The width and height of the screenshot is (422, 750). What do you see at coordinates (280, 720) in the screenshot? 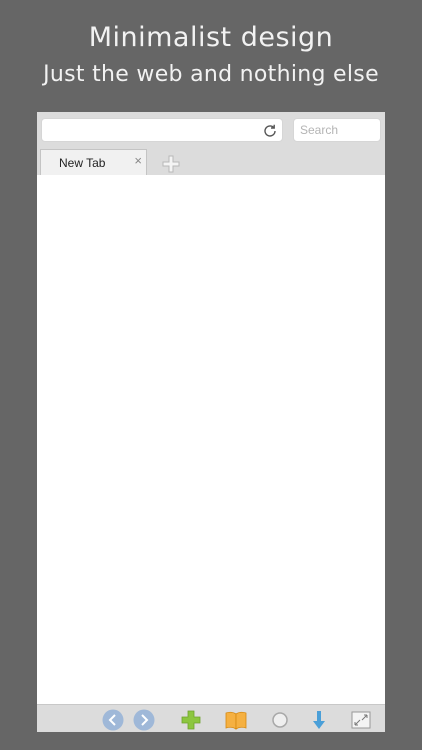
I see `circle-icon` at bounding box center [280, 720].